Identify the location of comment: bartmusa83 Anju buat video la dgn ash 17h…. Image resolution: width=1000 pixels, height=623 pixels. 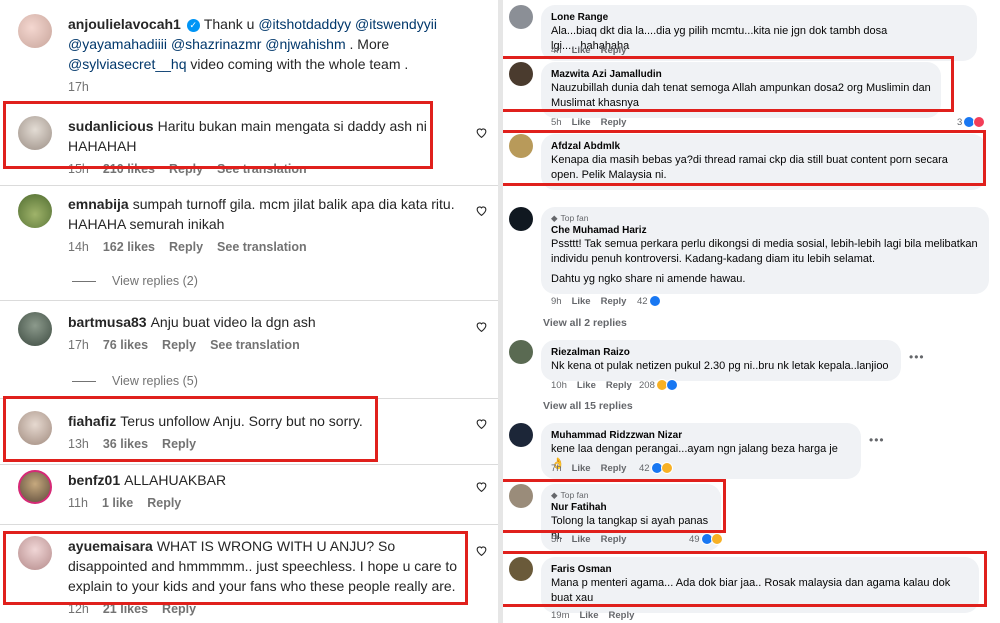
(253, 337).